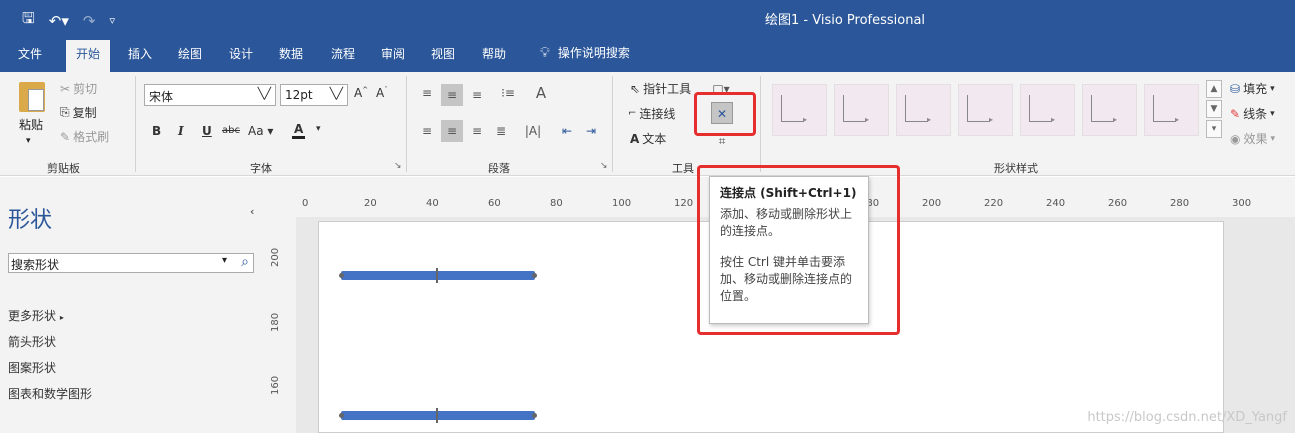 The height and width of the screenshot is (433, 1295). Describe the element at coordinates (1235, 113) in the screenshot. I see `line-icon: ✎` at that location.